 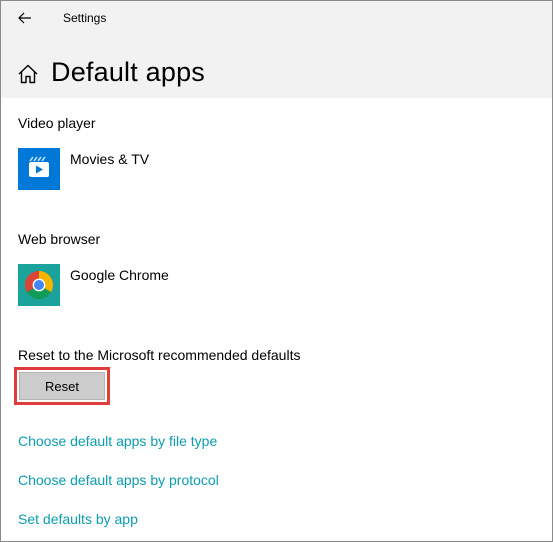 I want to click on back-arrow-icon, so click(x=24, y=18).